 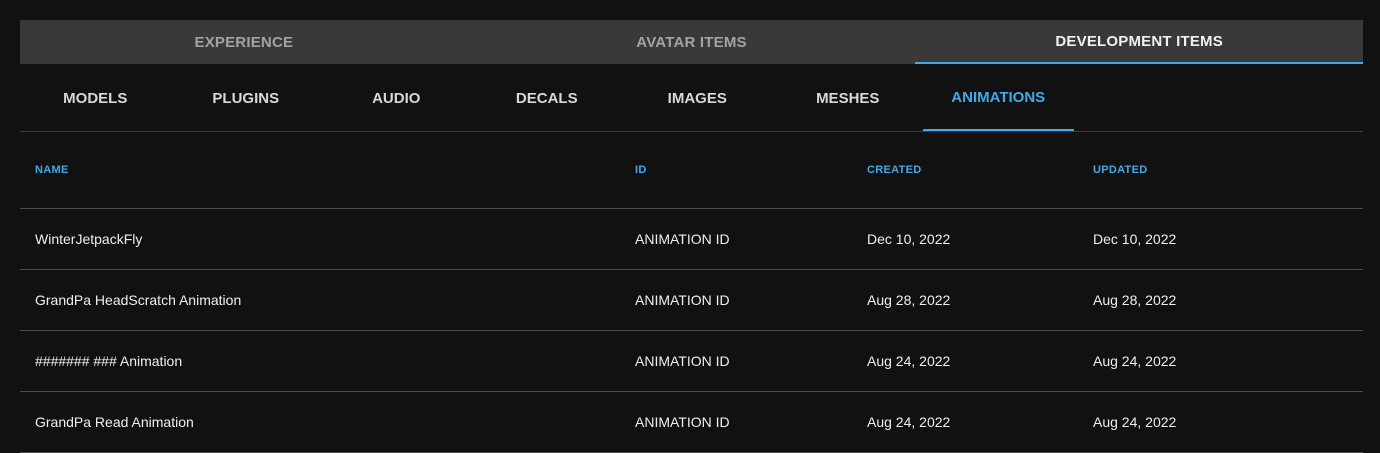 I want to click on tab-avatar-items: AVATAR ITEMS, so click(x=692, y=42).